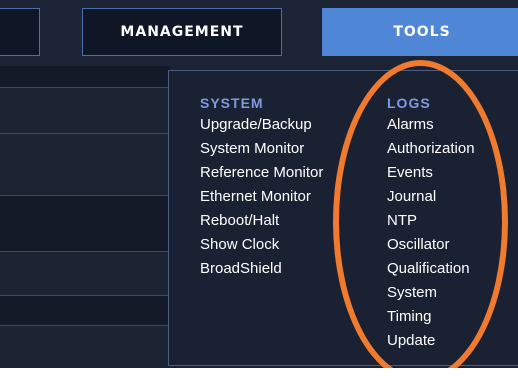 This screenshot has height=388, width=518. What do you see at coordinates (261, 245) in the screenshot?
I see `menu-item-show-clock: Show Clock` at bounding box center [261, 245].